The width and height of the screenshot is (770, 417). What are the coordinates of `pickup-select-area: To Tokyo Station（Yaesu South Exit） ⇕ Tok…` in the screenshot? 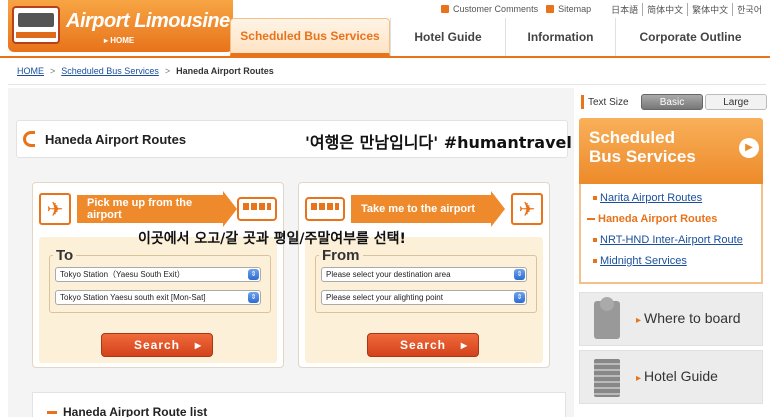 It's located at (158, 300).